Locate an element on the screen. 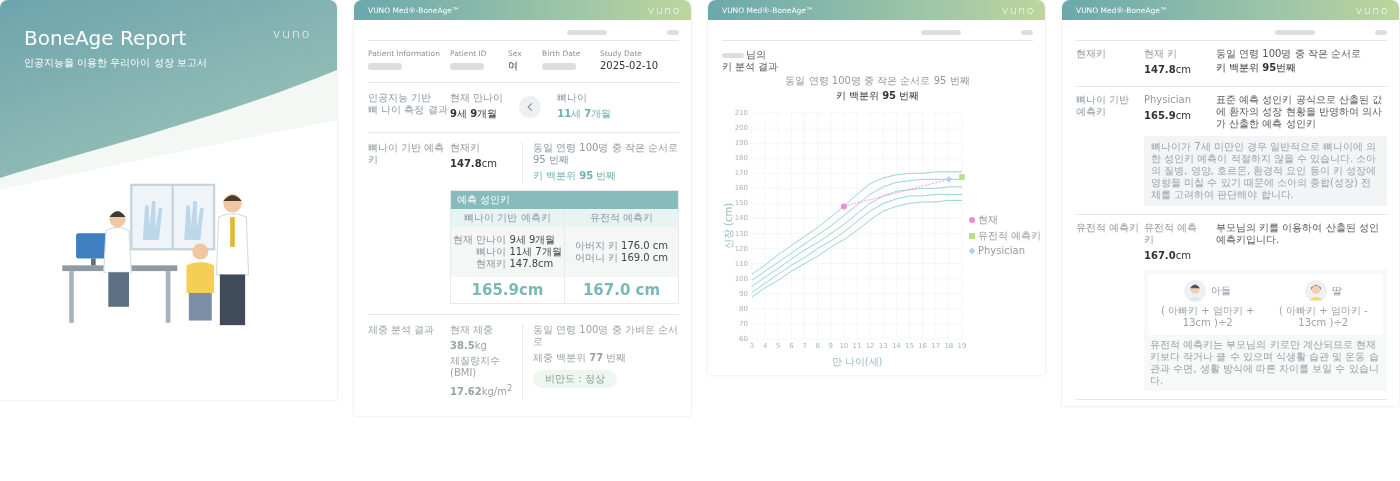  analysis-subtitle: 키 분석 결과 is located at coordinates (751, 67).